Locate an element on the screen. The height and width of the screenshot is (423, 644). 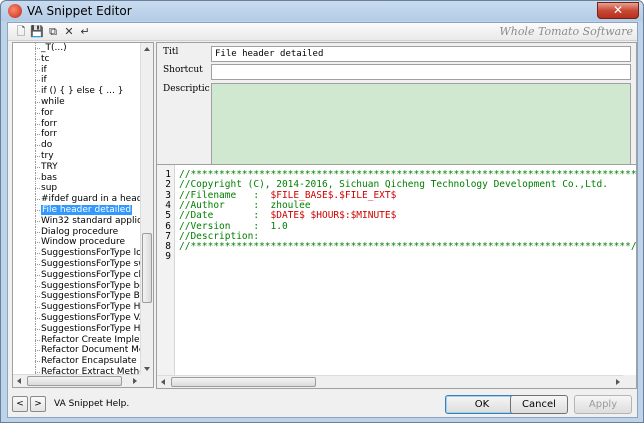
cancel-button: Cancel is located at coordinates (539, 404).